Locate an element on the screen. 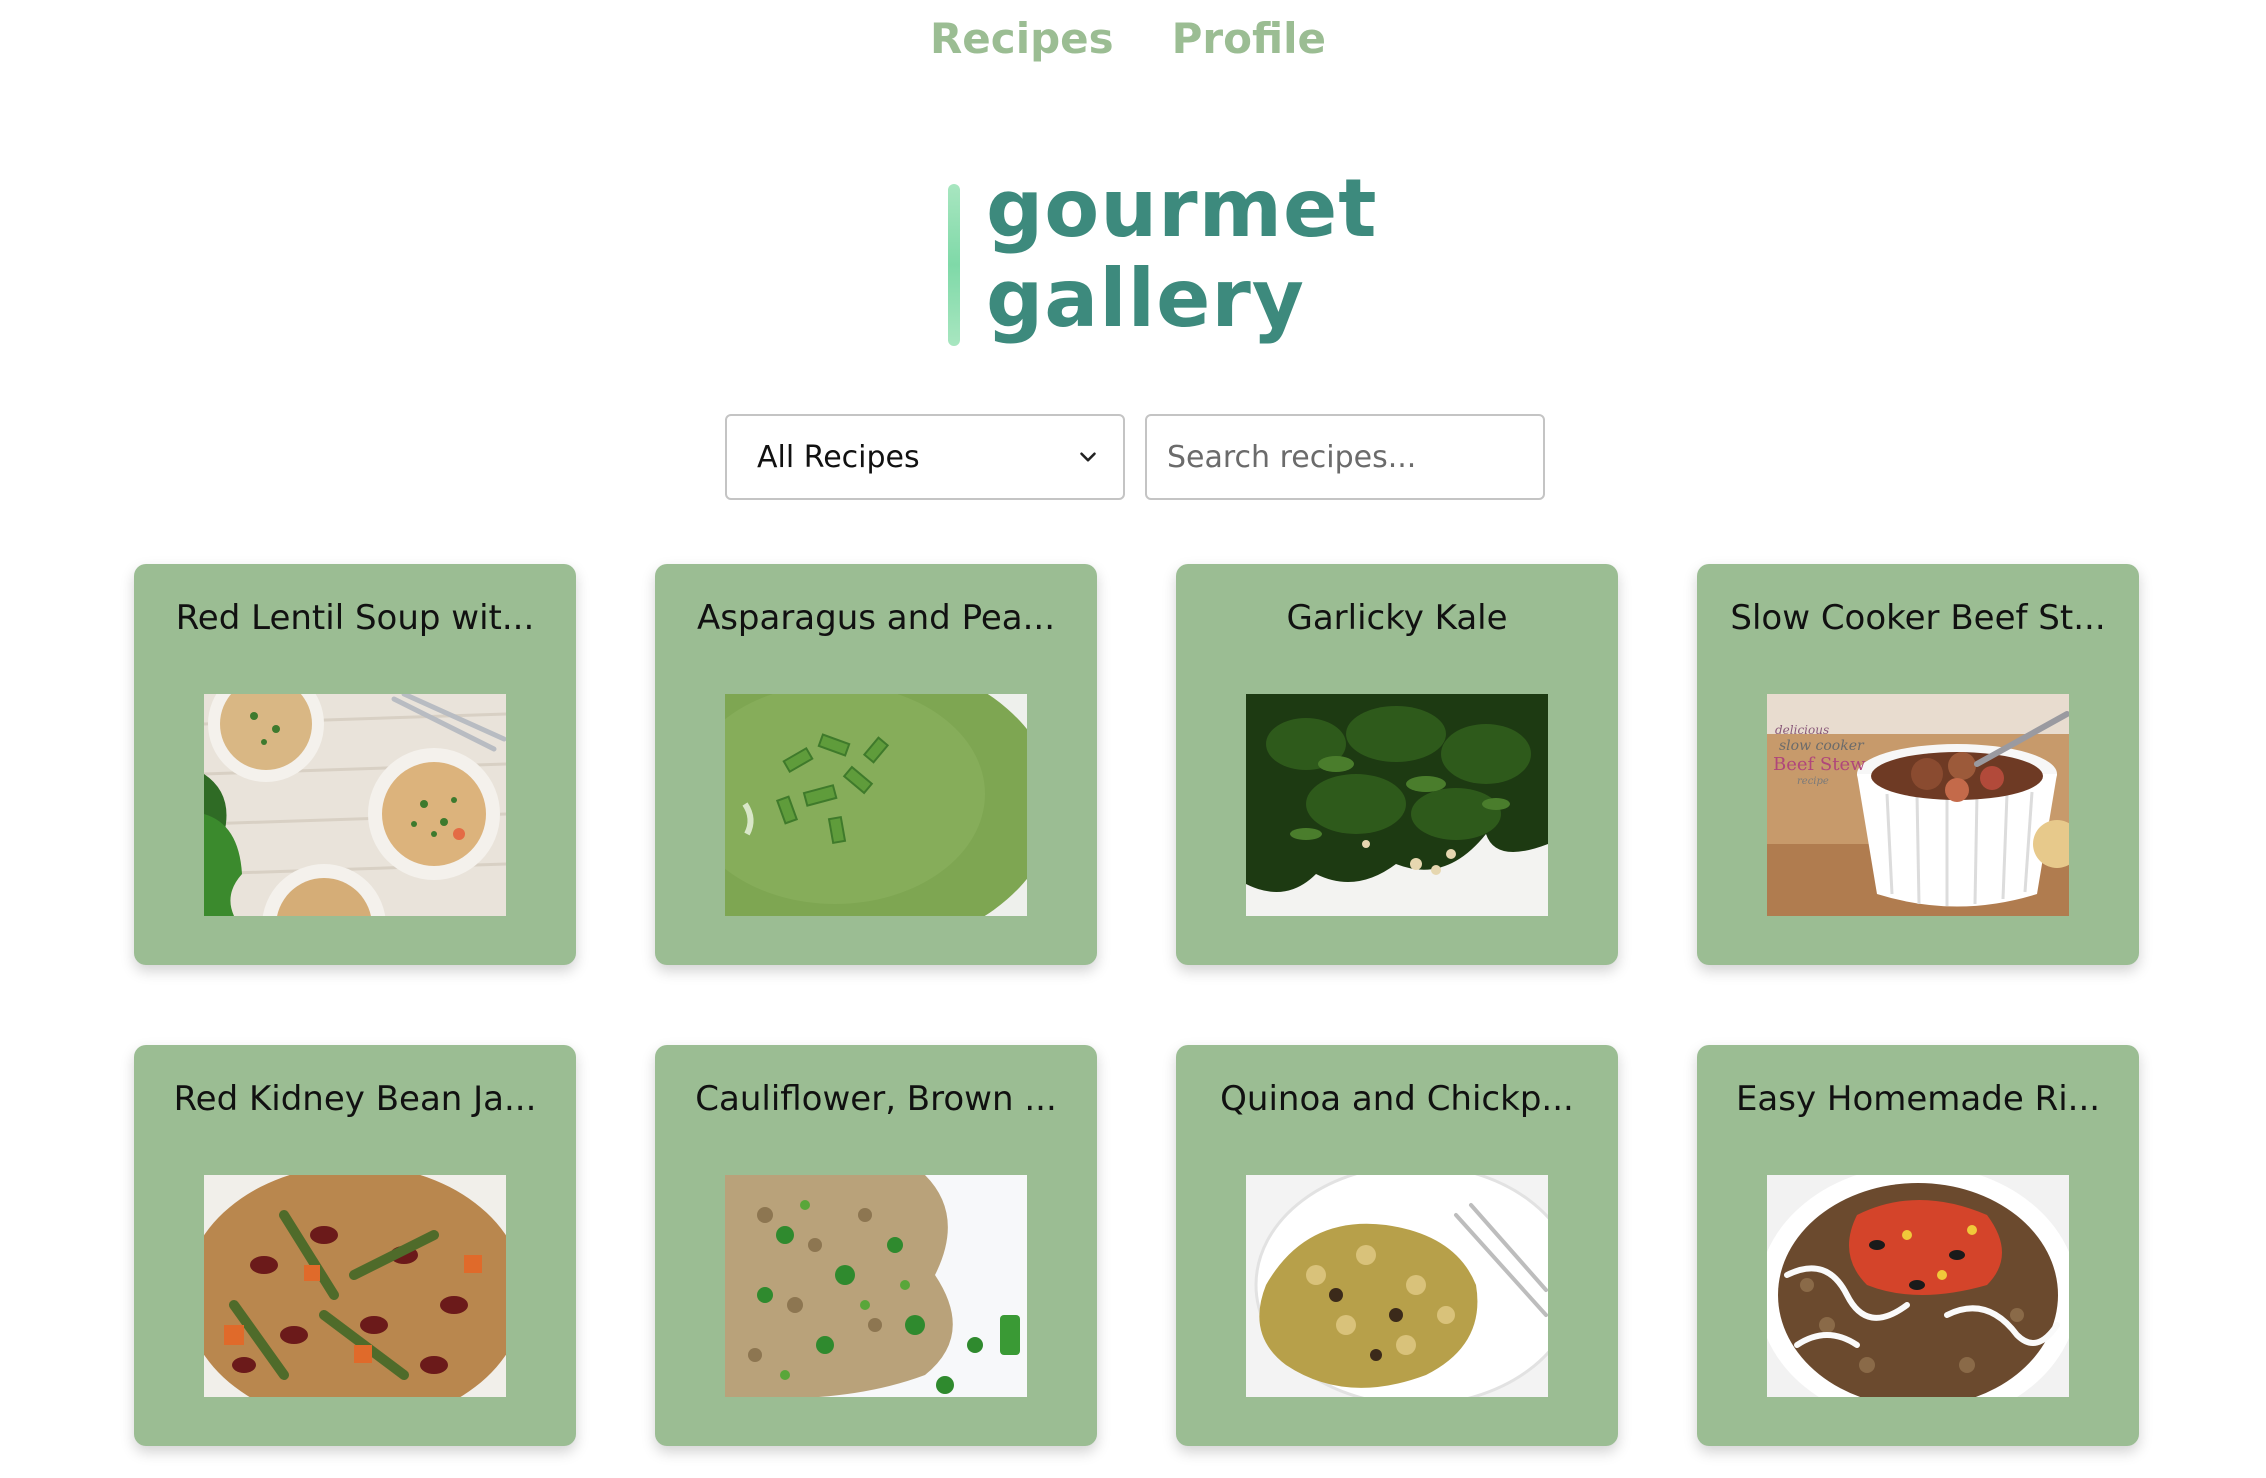 This screenshot has width=2266, height=1478. recipe-image: delicious slow cooker Beef Stew recipe is located at coordinates (1918, 805).